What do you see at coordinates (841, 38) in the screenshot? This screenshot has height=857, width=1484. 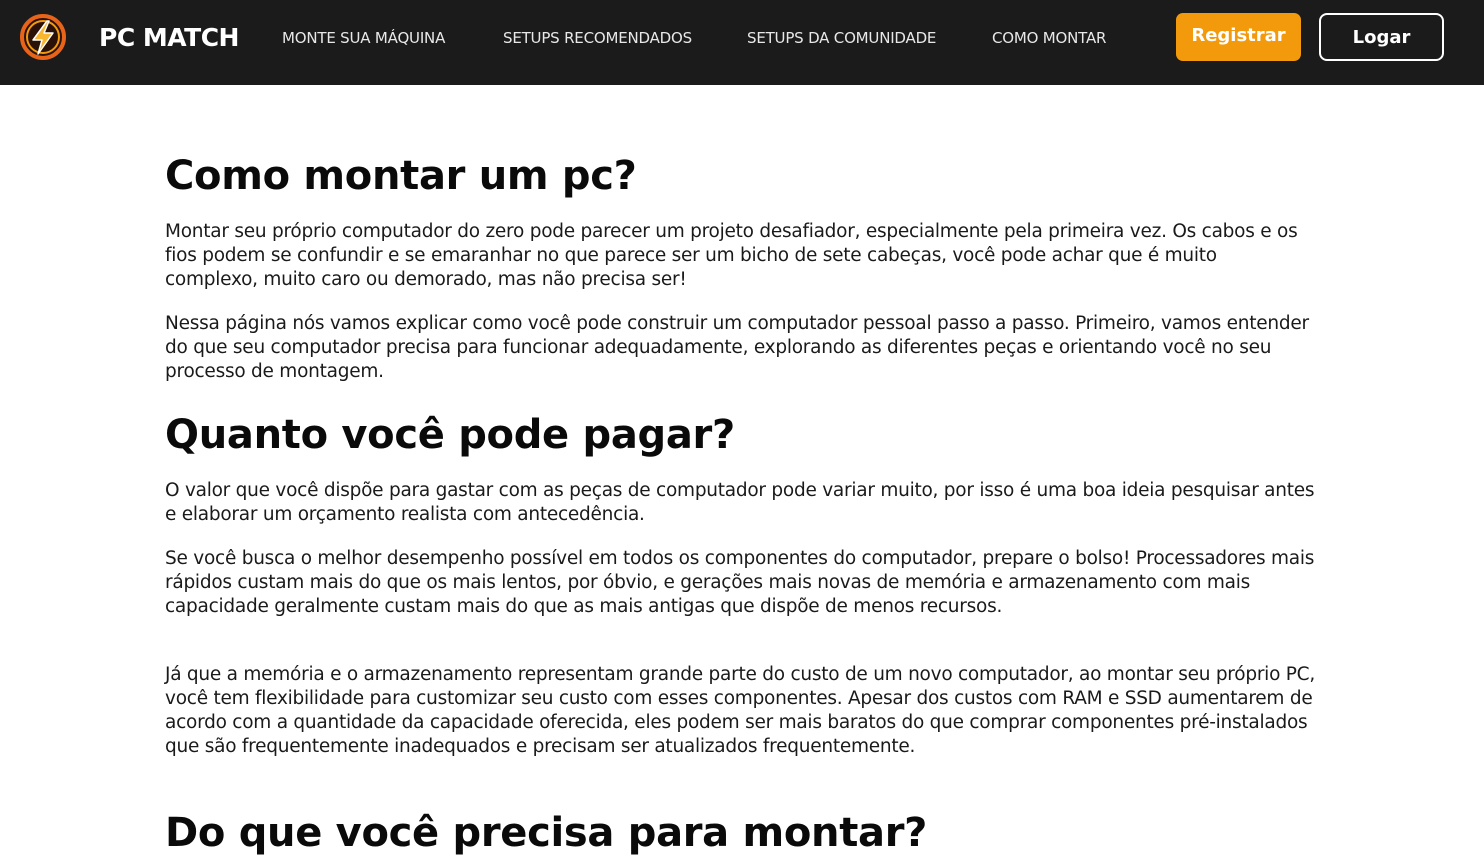 I see `nav-link-setups-da-comunidade: SETUPS DA COMUNIDADE` at bounding box center [841, 38].